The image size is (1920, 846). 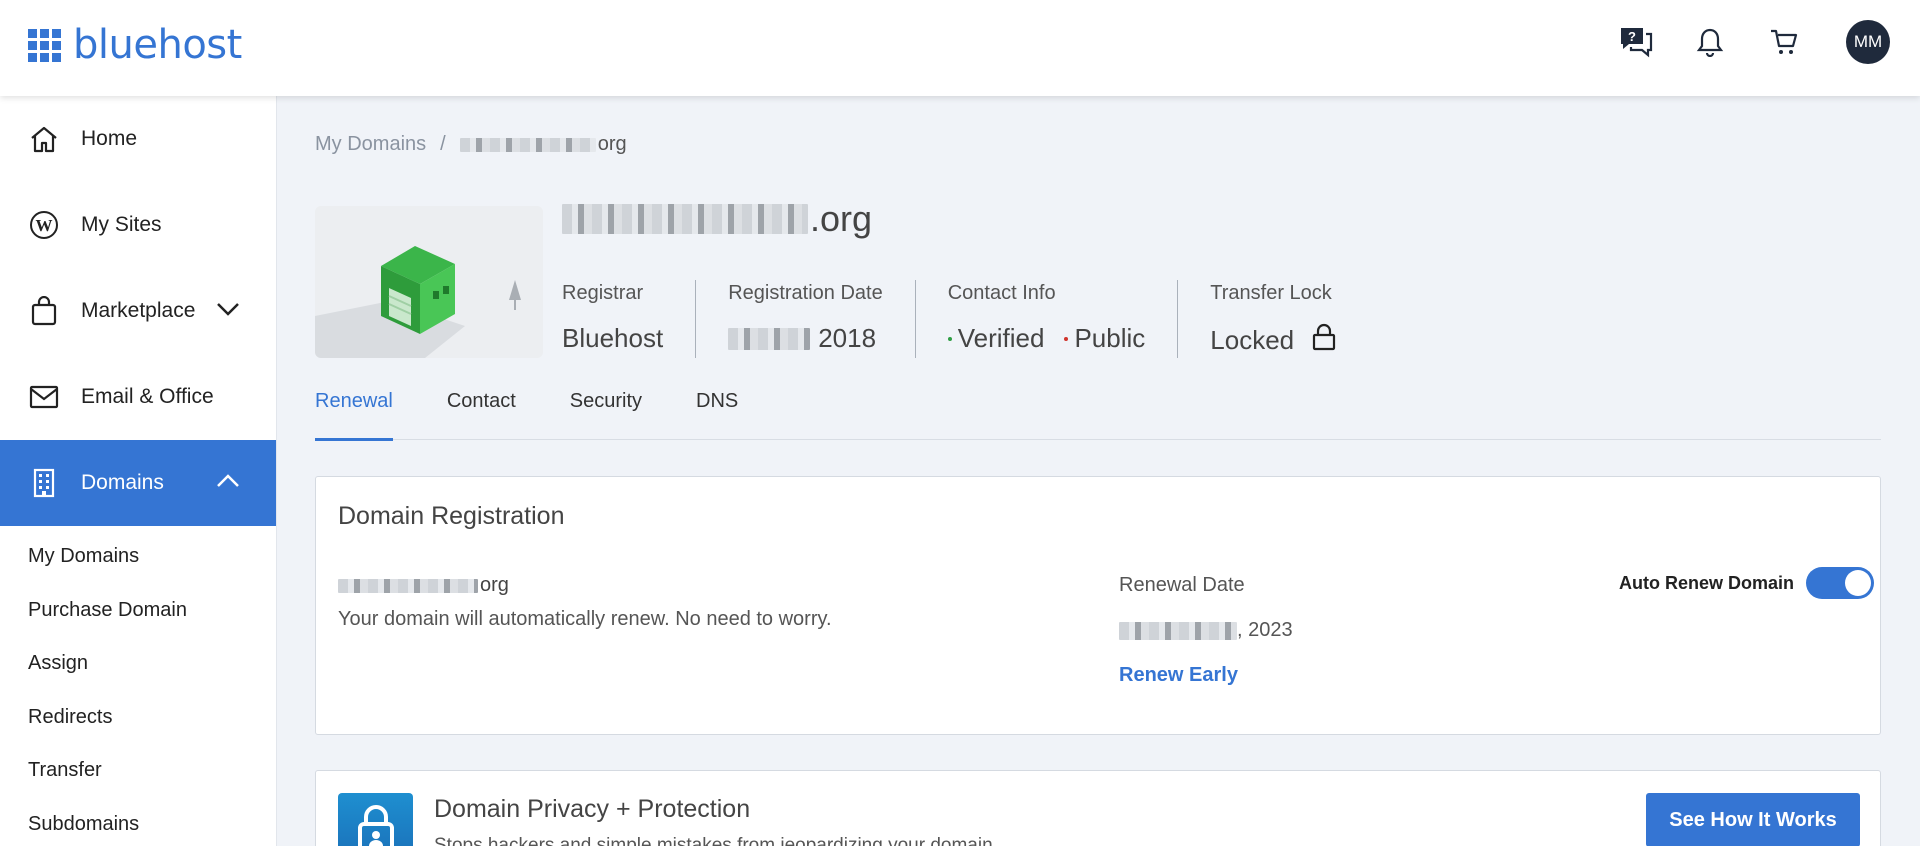 I want to click on meta-label: Registration Date, so click(x=805, y=293).